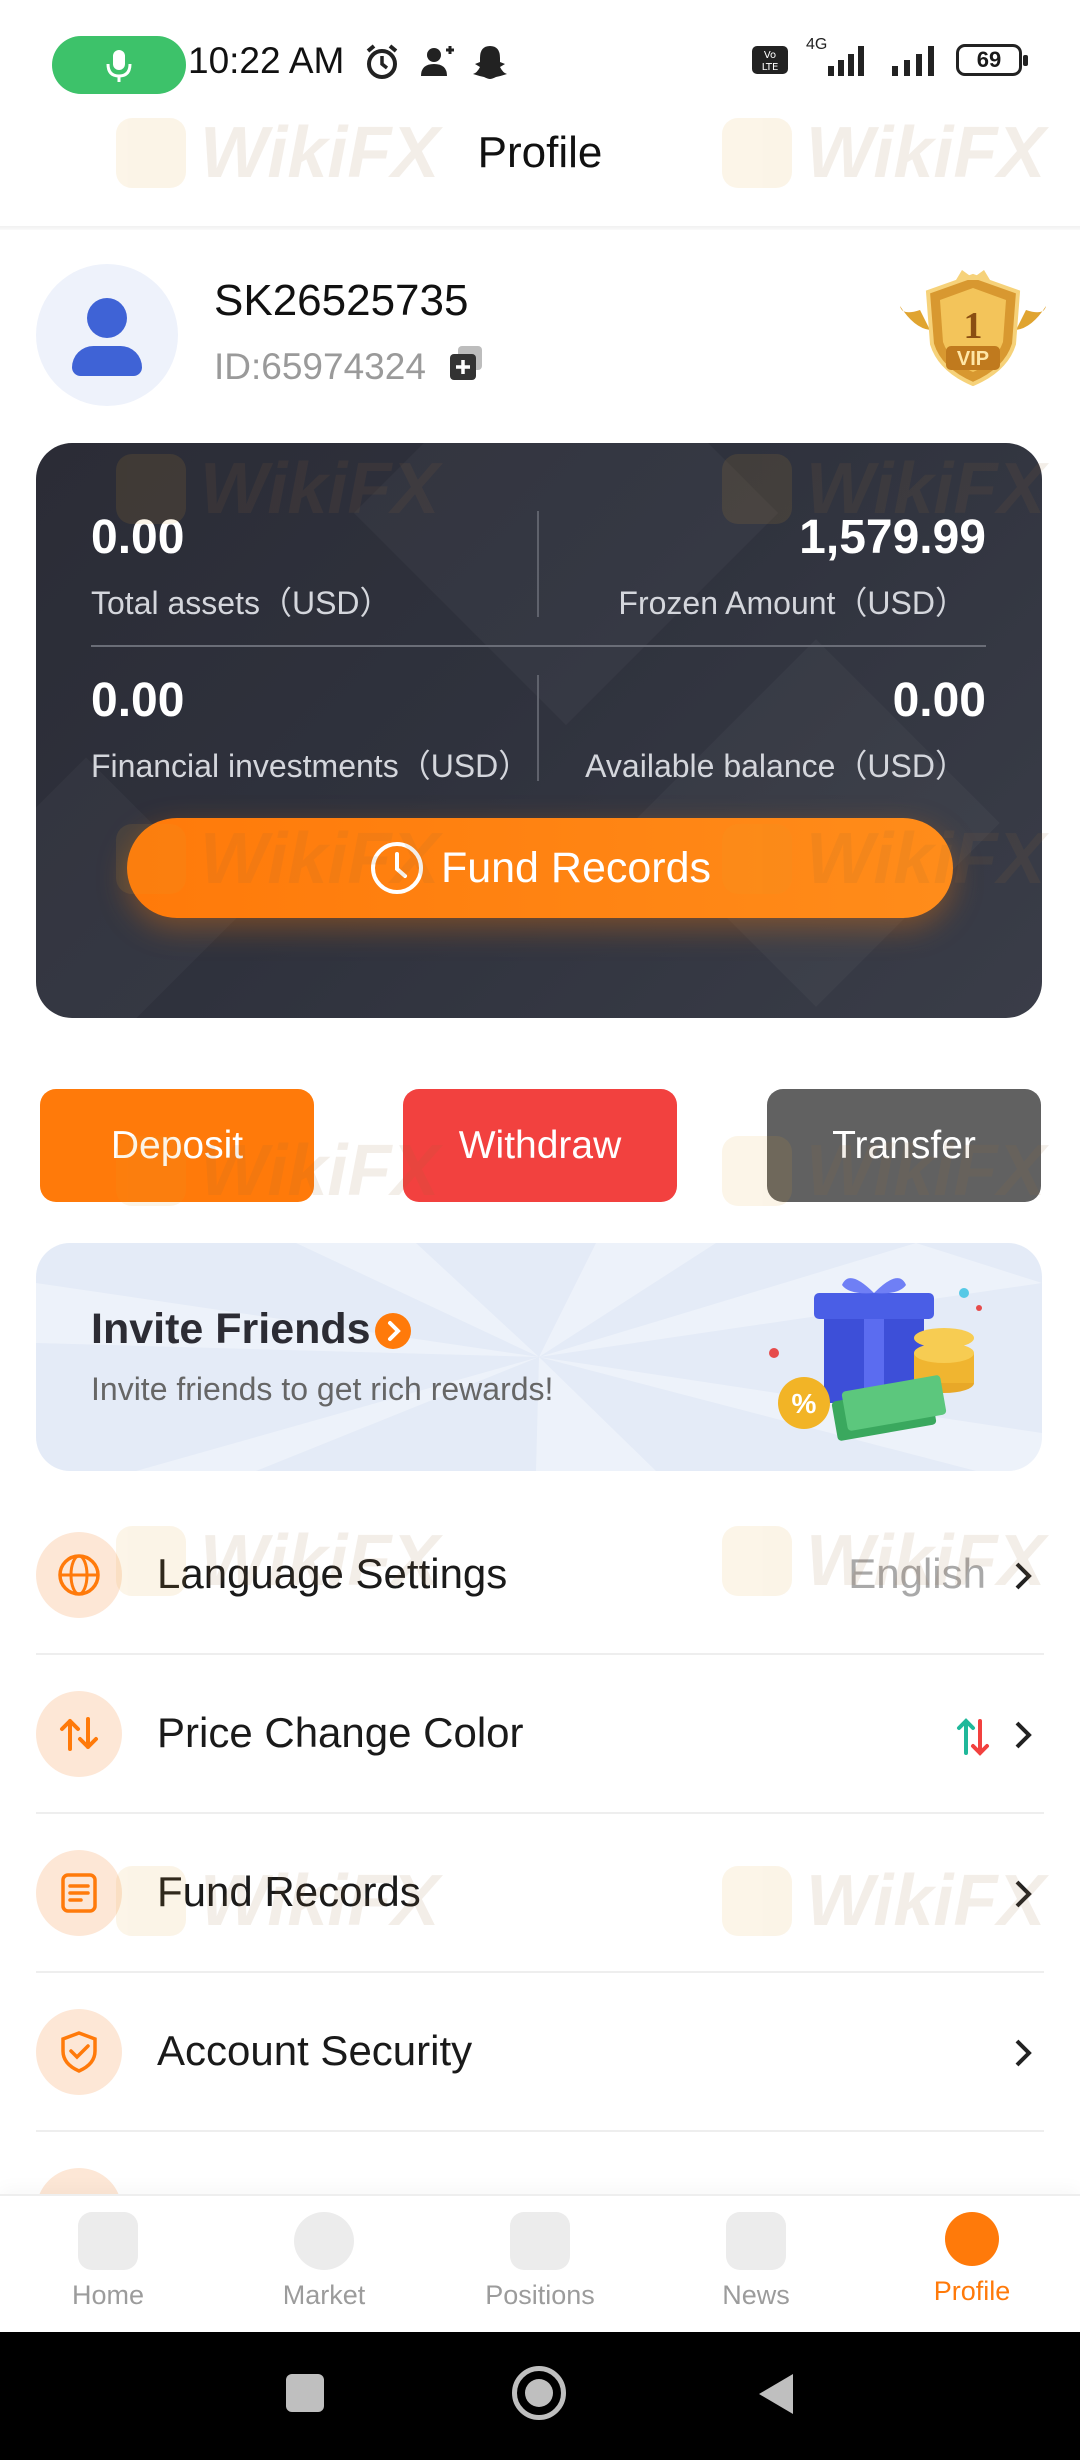  Describe the element at coordinates (332, 1573) in the screenshot. I see `menu-item-label: Language Settings` at that location.